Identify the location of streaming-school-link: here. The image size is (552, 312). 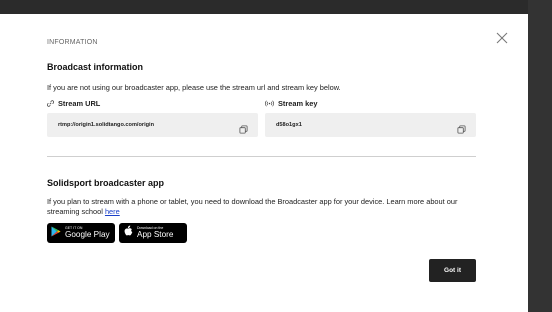
(112, 211).